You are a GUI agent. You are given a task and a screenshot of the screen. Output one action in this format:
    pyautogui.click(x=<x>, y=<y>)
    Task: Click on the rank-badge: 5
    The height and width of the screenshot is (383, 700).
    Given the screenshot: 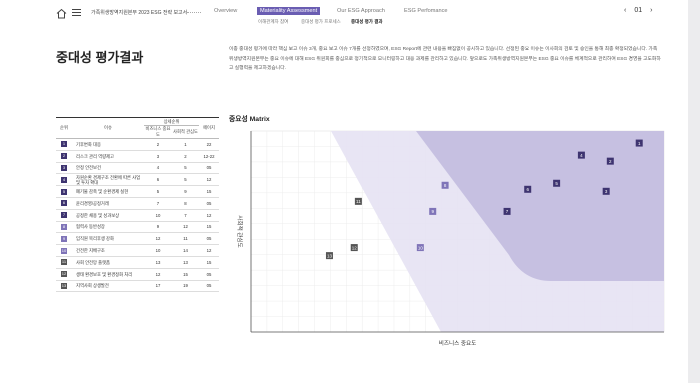 What is the action you would take?
    pyautogui.click(x=64, y=191)
    